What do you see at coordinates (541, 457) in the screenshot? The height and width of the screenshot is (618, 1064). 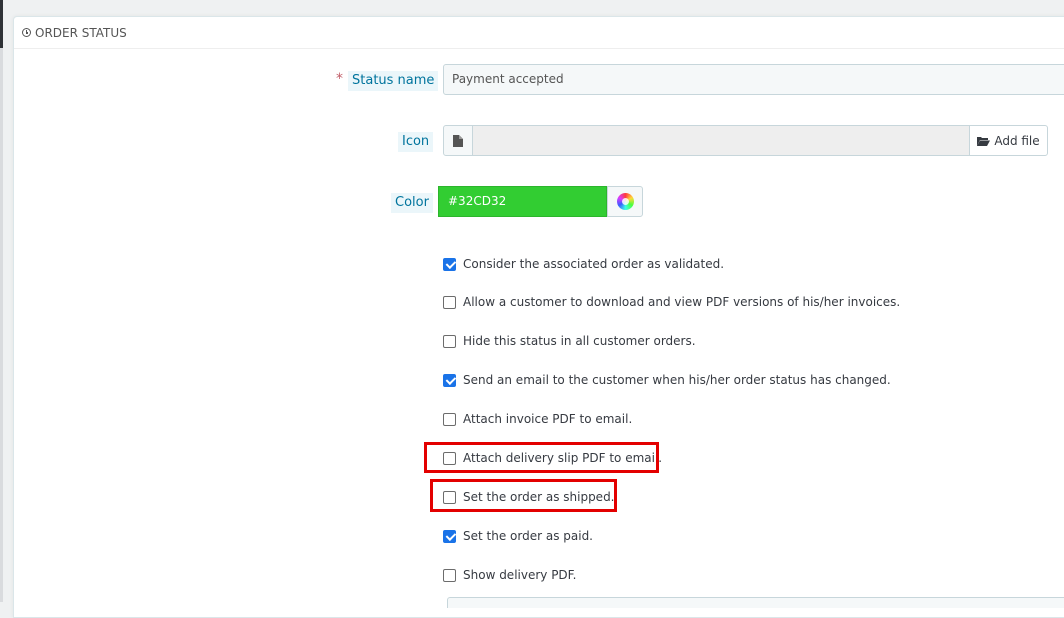 I see `highlight-box-delivery-slip` at bounding box center [541, 457].